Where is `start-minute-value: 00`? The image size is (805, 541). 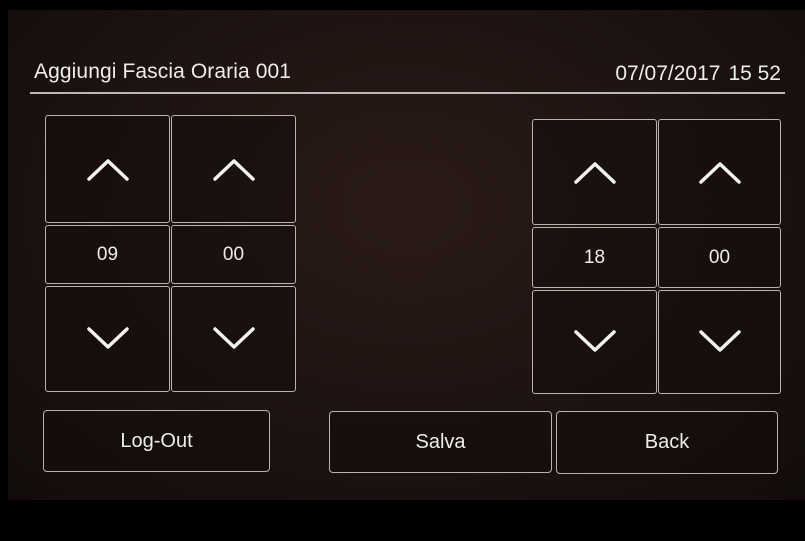
start-minute-value: 00 is located at coordinates (233, 254).